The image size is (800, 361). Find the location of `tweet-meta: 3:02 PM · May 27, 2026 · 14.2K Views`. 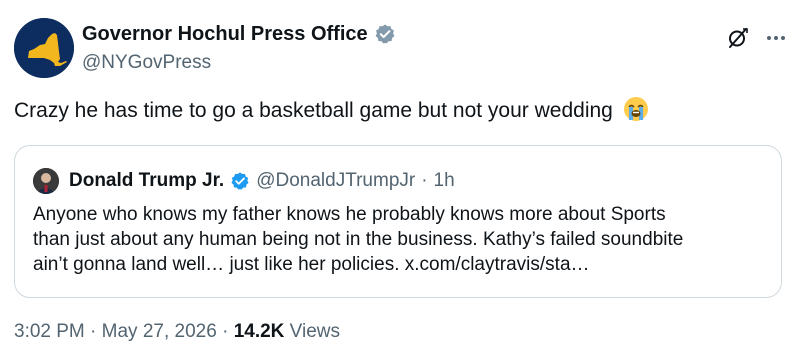

tweet-meta: 3:02 PM · May 27, 2026 · 14.2K Views is located at coordinates (177, 332).